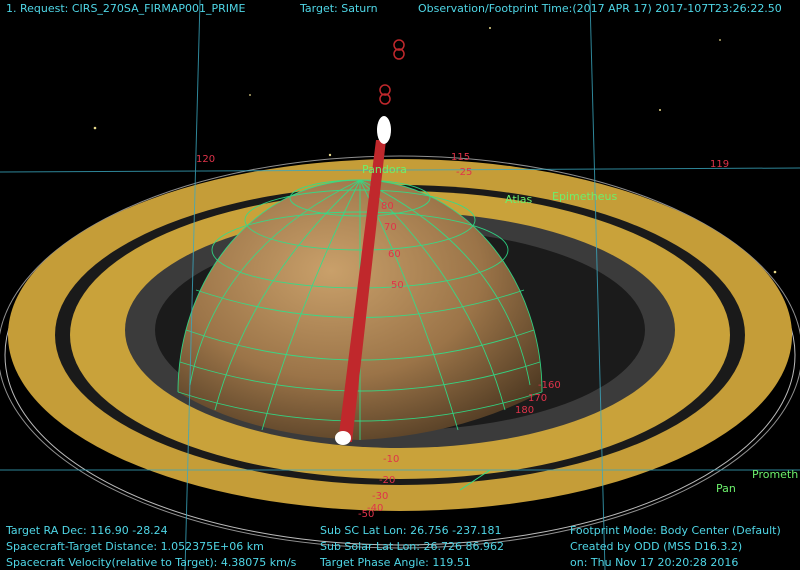  What do you see at coordinates (461, 157) in the screenshot?
I see `grid-label: 115` at bounding box center [461, 157].